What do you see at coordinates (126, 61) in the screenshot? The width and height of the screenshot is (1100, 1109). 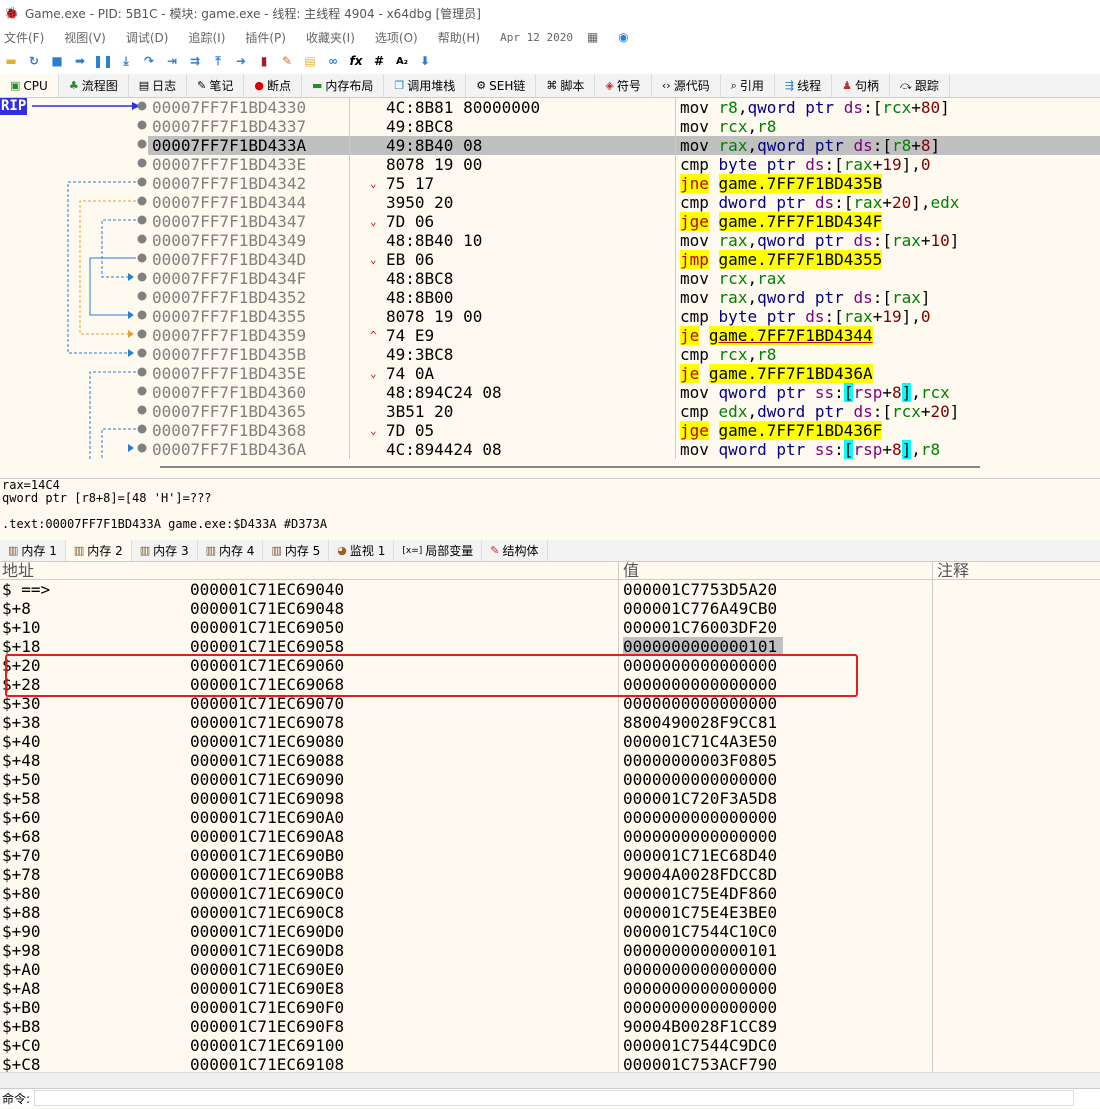 I see `step-into-icon: ⤓` at bounding box center [126, 61].